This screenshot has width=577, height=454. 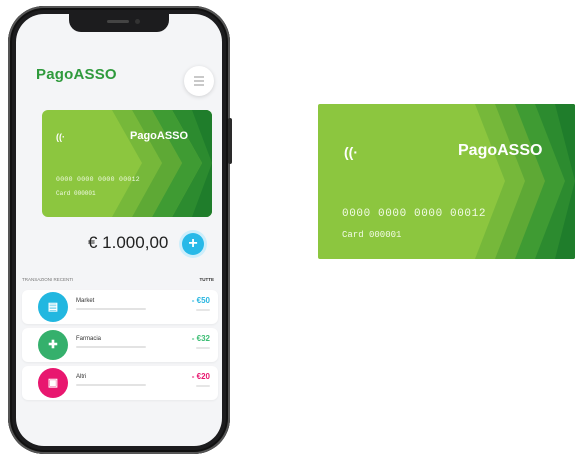 What do you see at coordinates (207, 279) in the screenshot?
I see `see-all-link: TUTTE` at bounding box center [207, 279].